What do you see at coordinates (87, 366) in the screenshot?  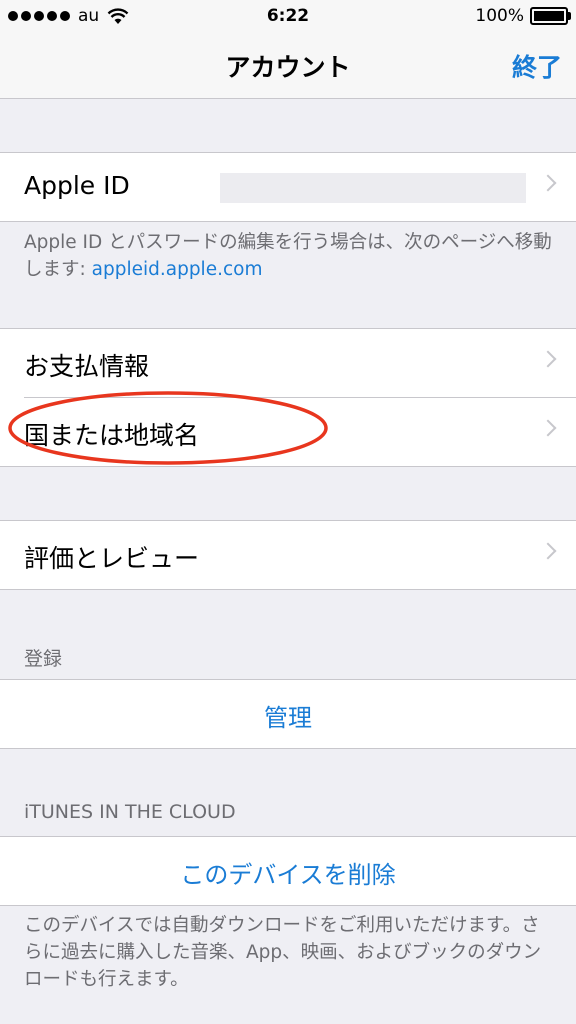 I see `payment-info-label: お支払情報` at bounding box center [87, 366].